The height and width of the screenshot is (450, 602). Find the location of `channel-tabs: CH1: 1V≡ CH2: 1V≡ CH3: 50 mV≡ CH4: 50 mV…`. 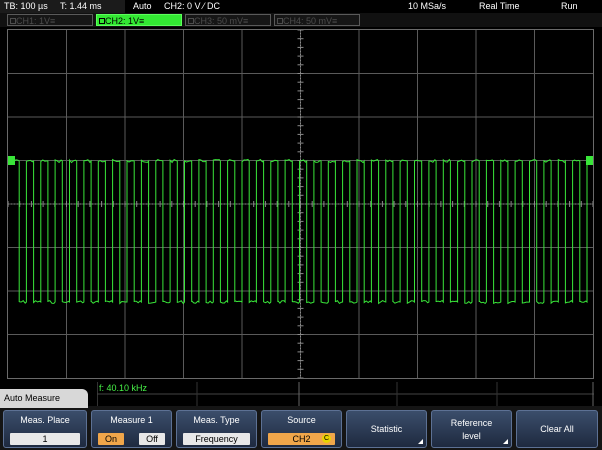

channel-tabs: CH1: 1V≡ CH2: 1V≡ CH3: 50 mV≡ CH4: 50 mV… is located at coordinates (301, 20).